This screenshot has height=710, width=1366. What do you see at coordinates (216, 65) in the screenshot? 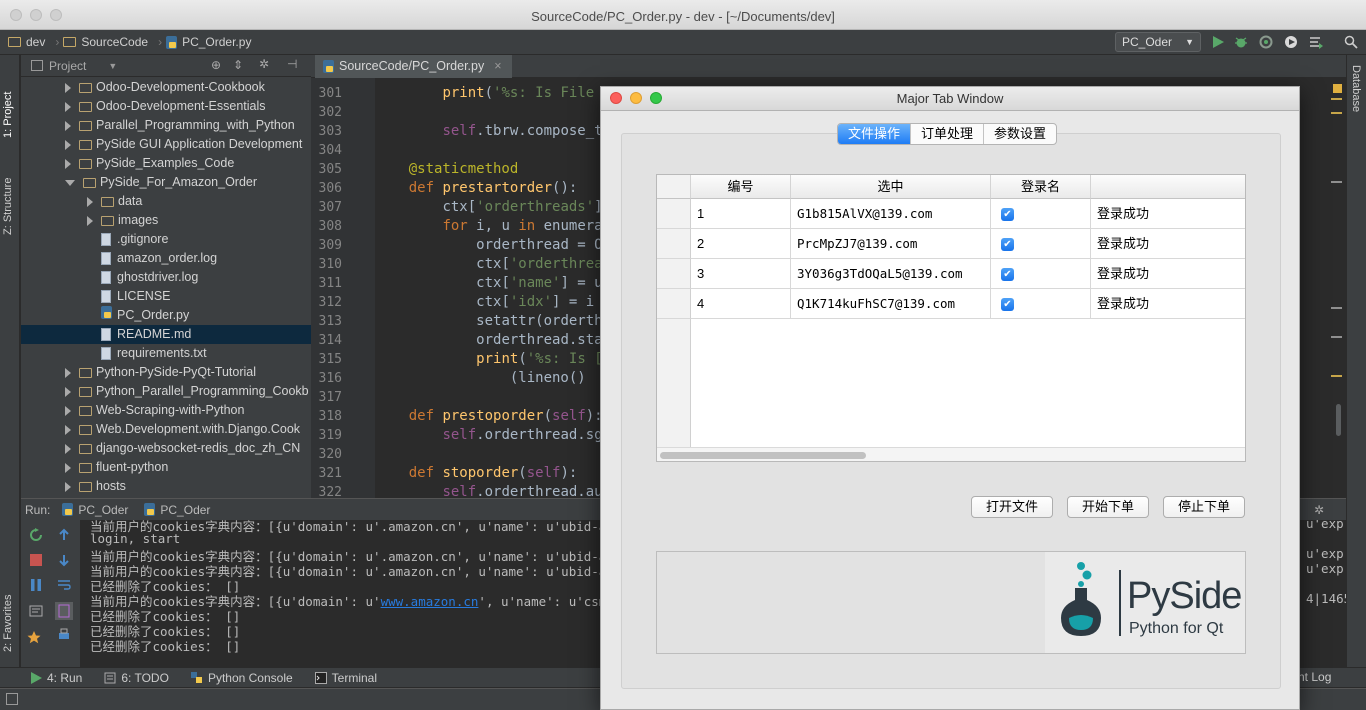
I see `sync-icon: ⊕` at bounding box center [216, 65].